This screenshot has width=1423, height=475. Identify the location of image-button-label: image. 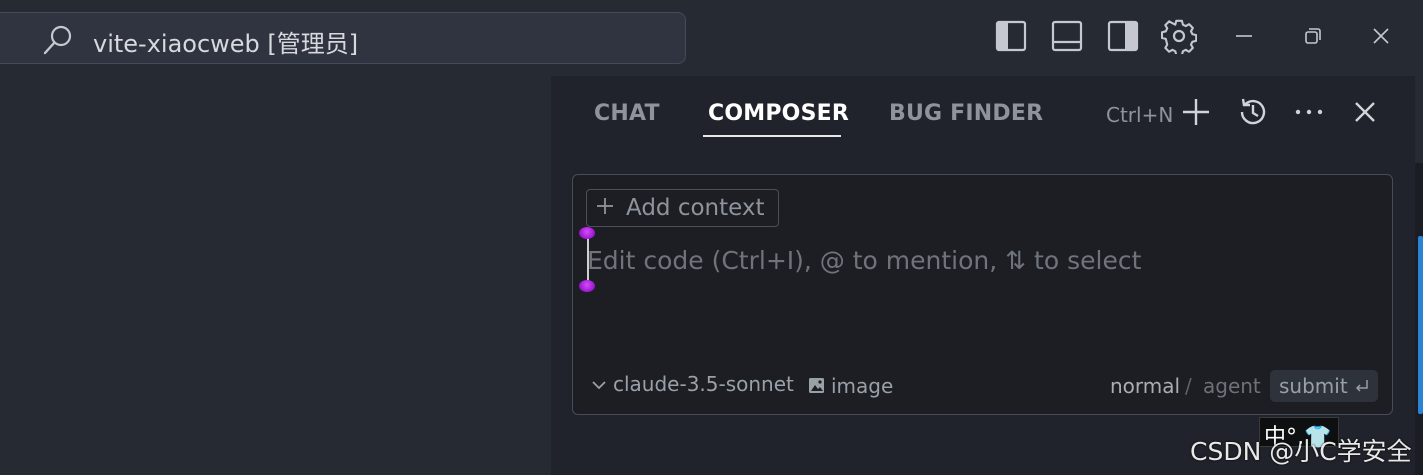
(862, 386).